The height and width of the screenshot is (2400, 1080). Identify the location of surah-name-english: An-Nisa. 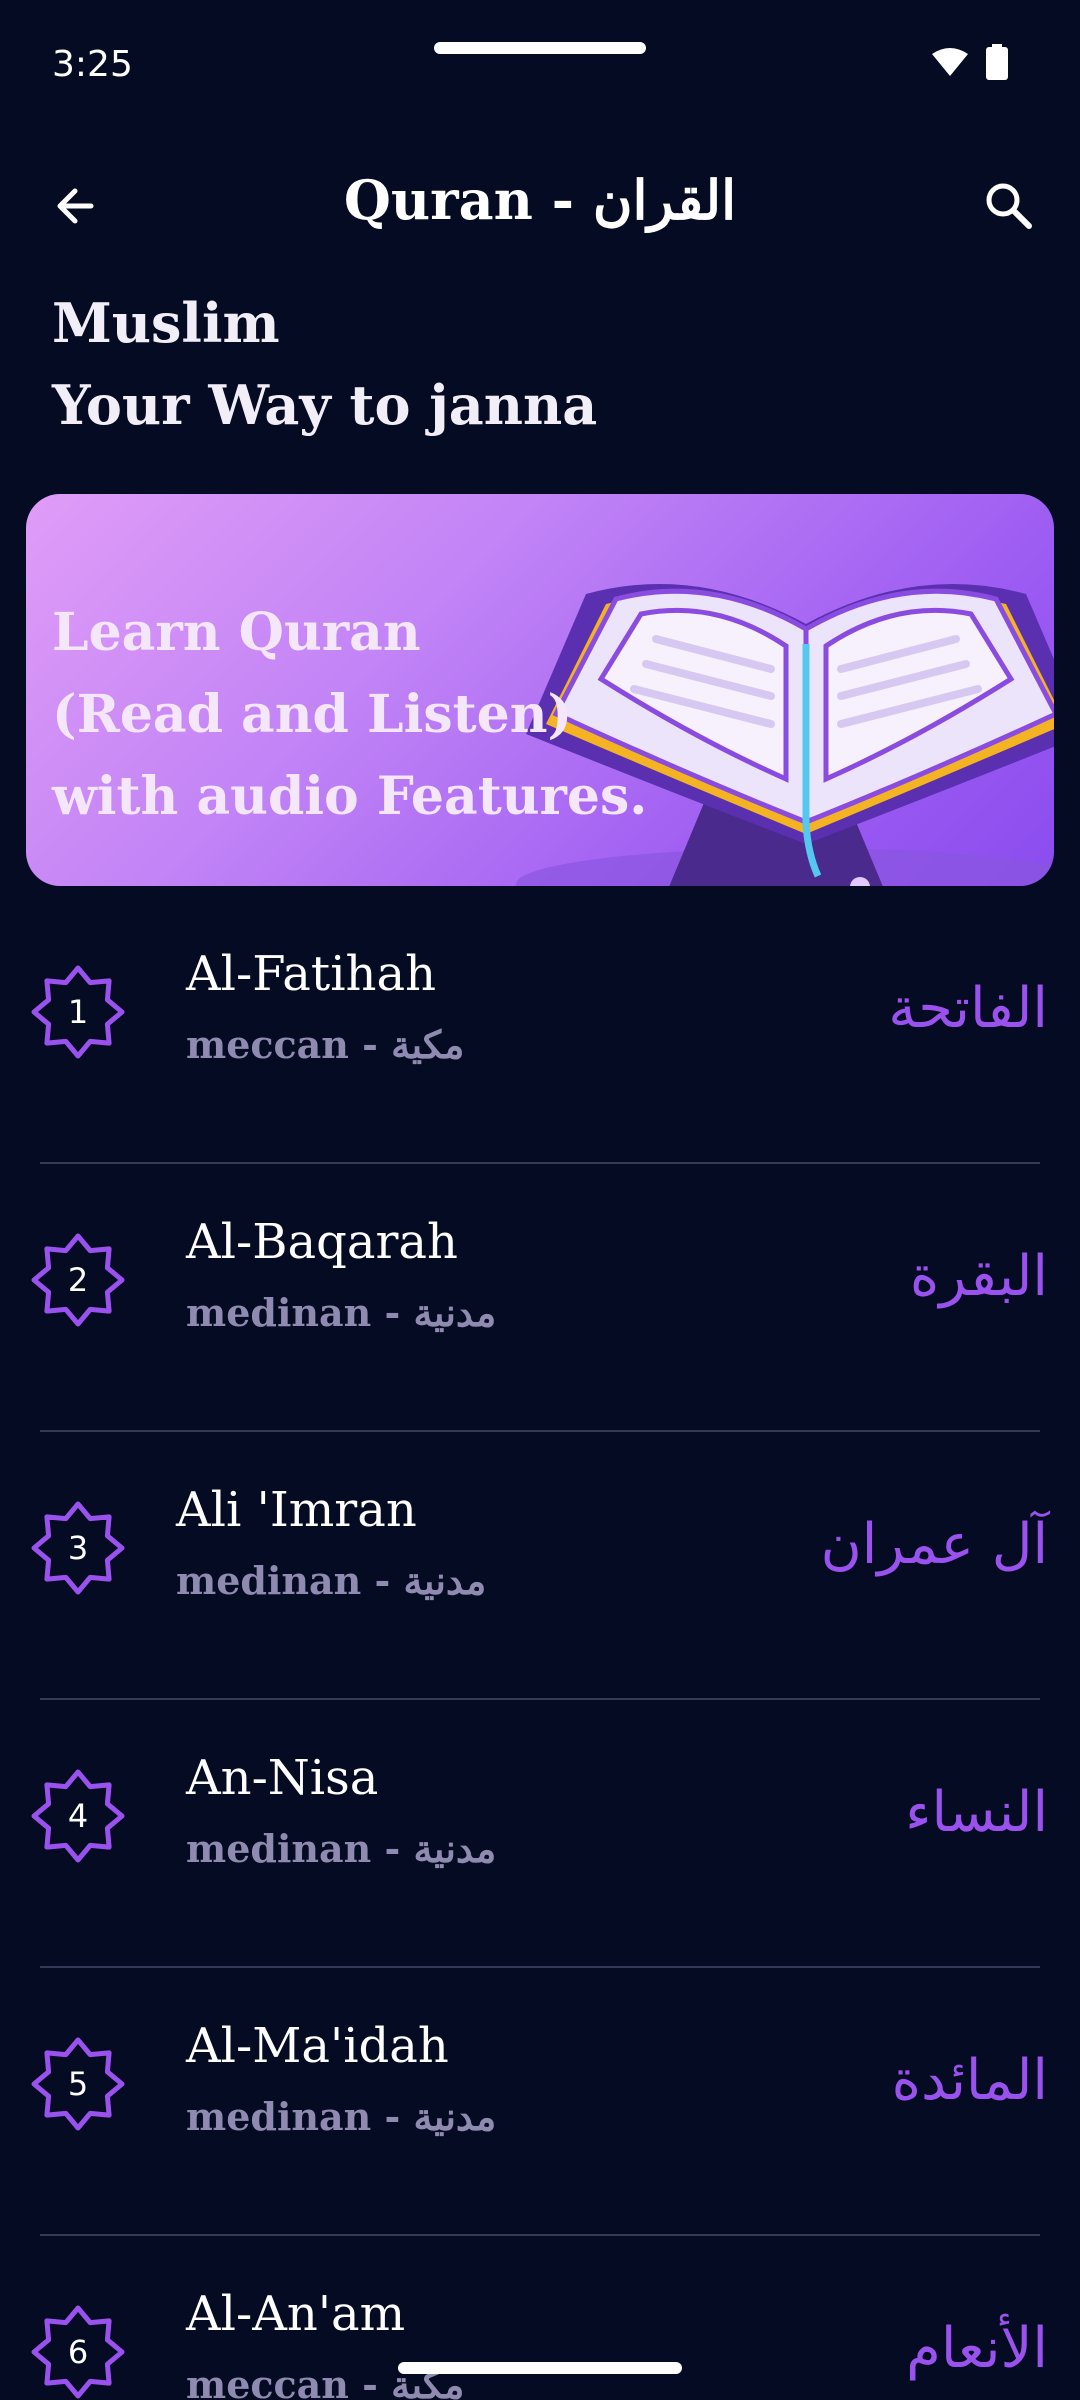
(282, 1778).